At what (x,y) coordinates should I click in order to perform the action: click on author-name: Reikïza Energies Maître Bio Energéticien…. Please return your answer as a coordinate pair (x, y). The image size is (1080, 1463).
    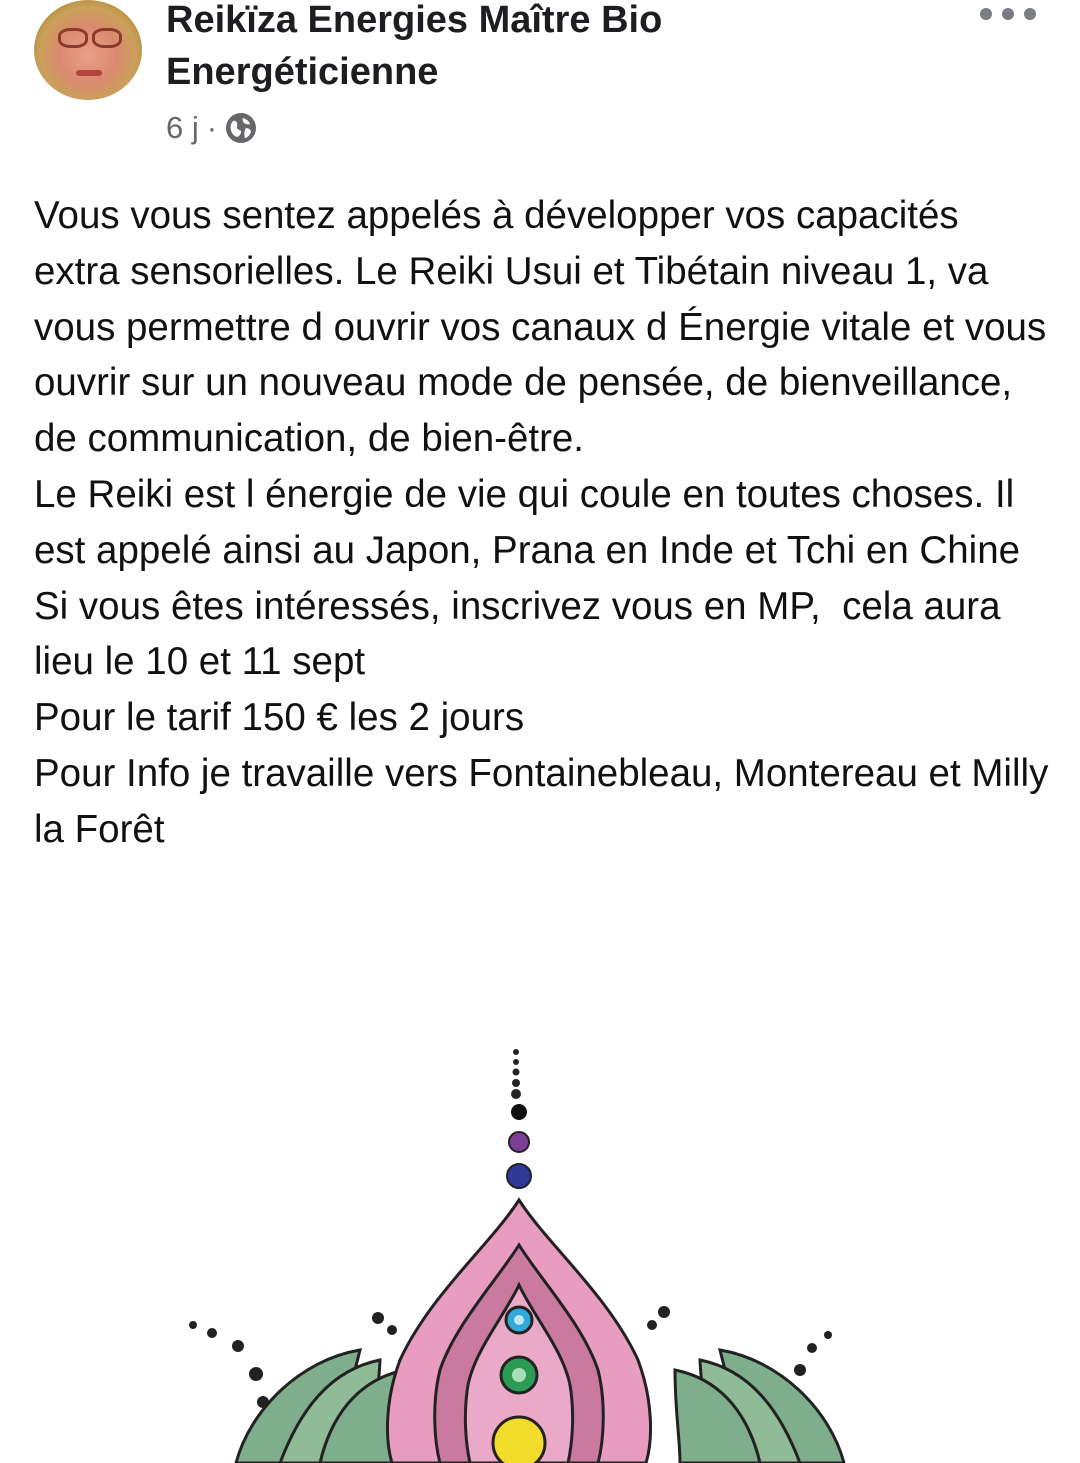
    Looking at the image, I should click on (536, 49).